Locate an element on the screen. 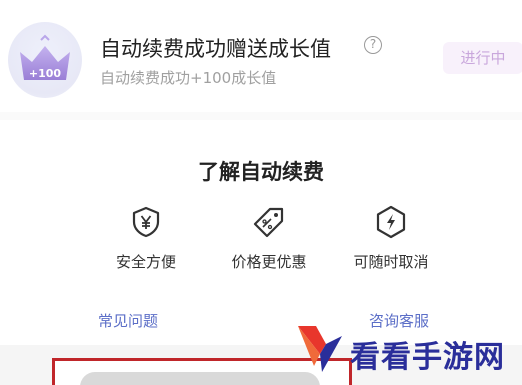 The image size is (522, 385). task-title: 自动续费成功赠送成长值 is located at coordinates (215, 49).